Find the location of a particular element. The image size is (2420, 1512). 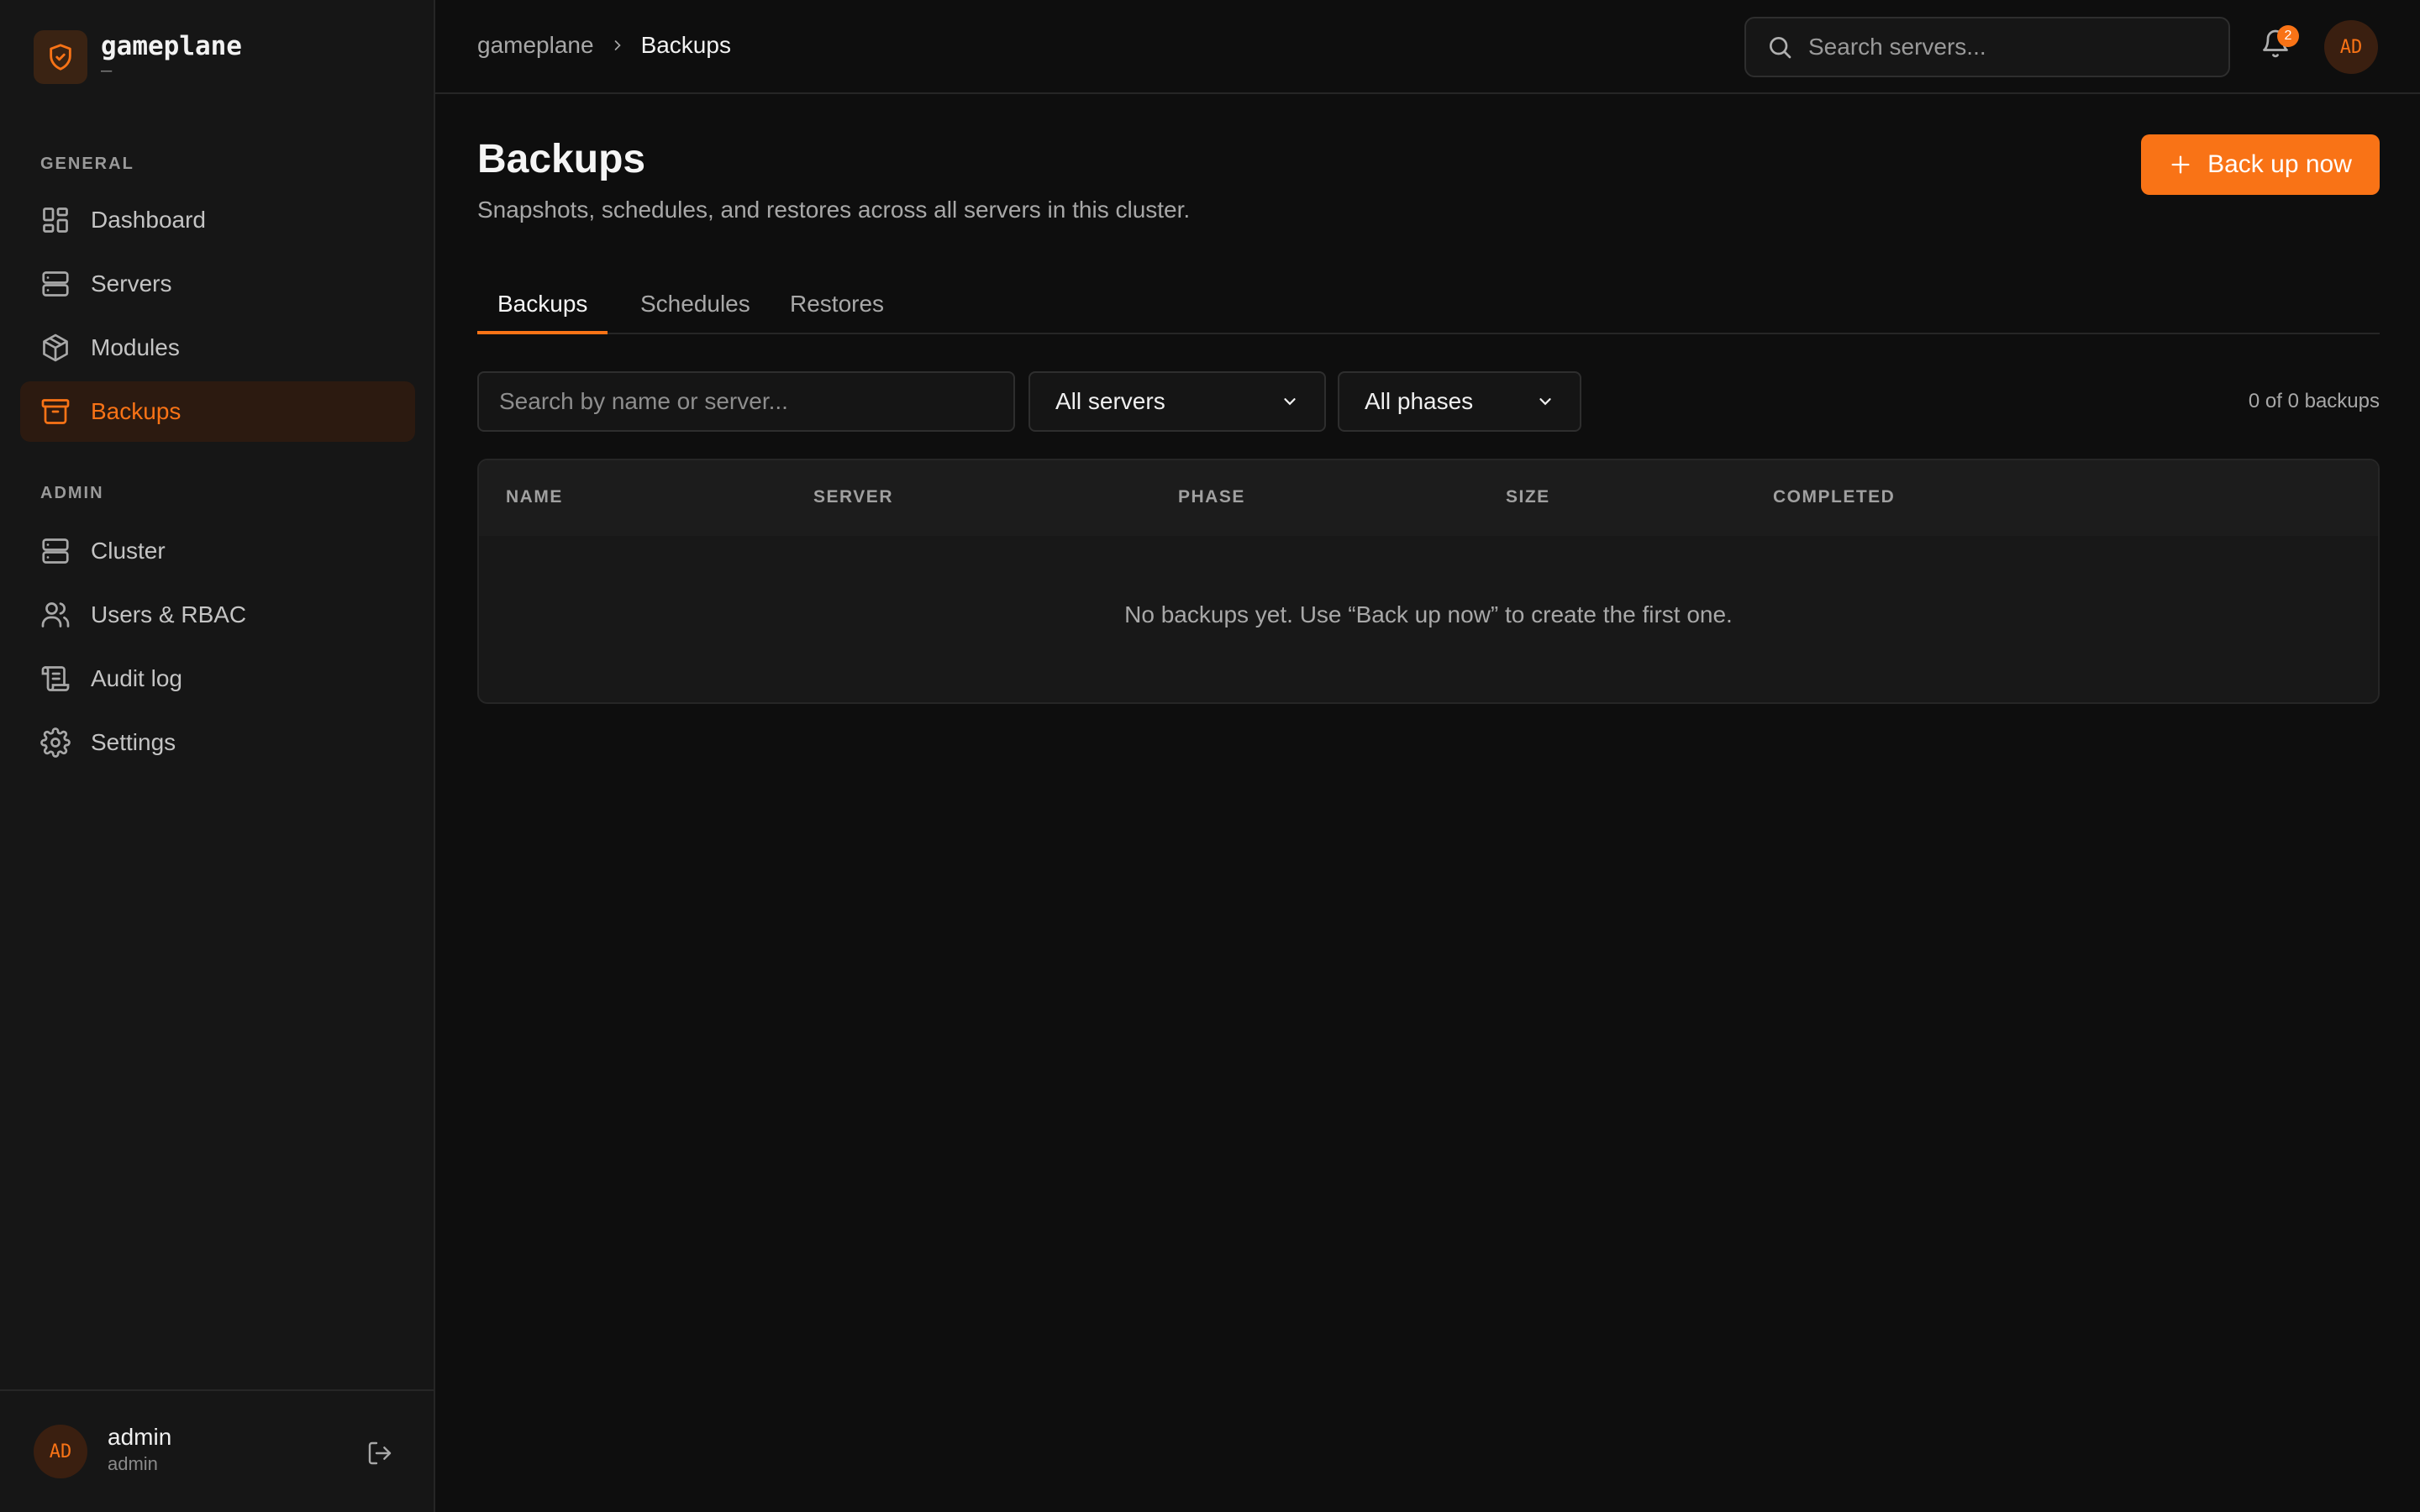

sidebar-item-modules: Modules is located at coordinates (218, 348).